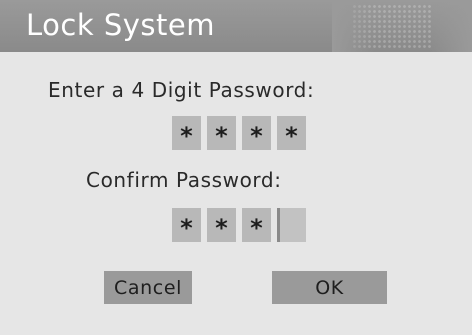  Describe the element at coordinates (239, 225) in the screenshot. I see `confirm-password-field: * * *` at that location.